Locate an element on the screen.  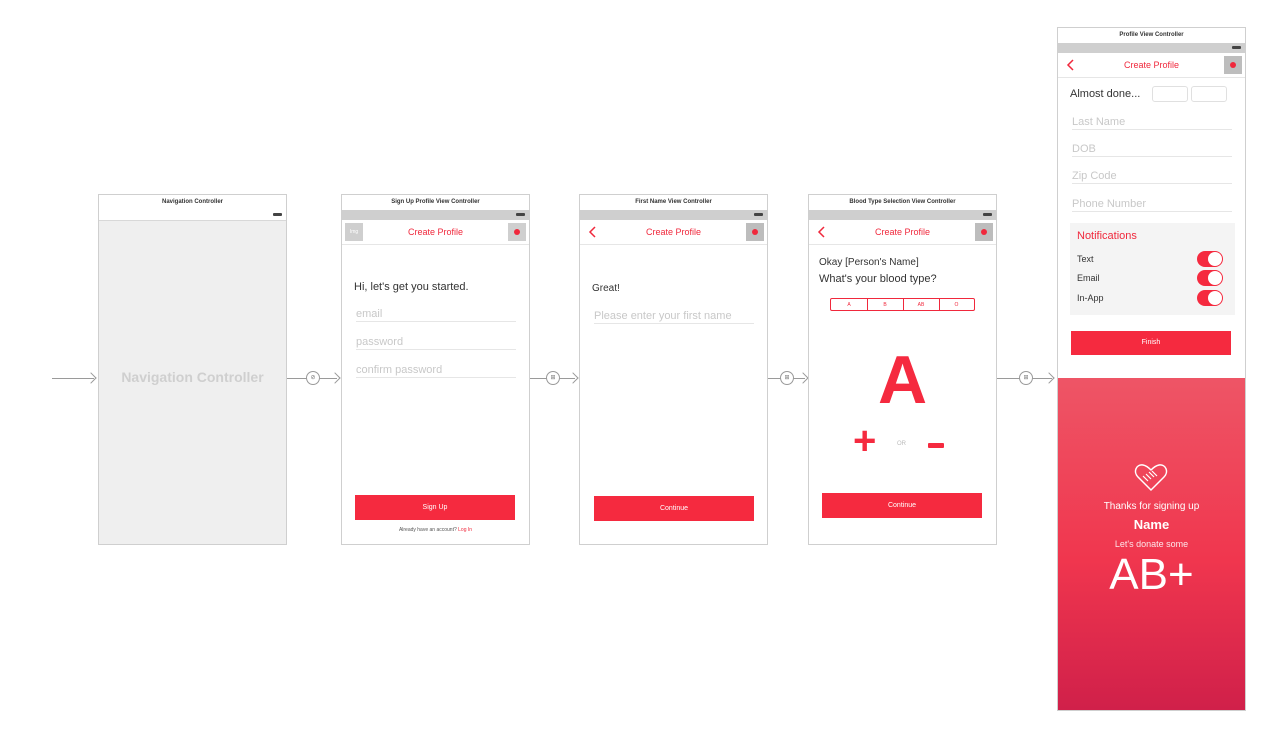
confirm-password-field: confirm password is located at coordinates (436, 370).